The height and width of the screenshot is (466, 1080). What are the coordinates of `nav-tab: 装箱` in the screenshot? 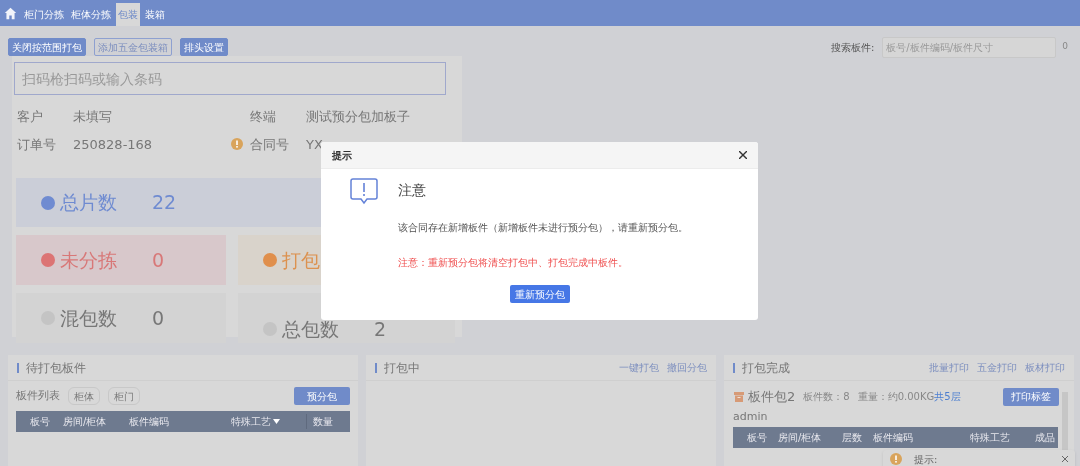 It's located at (155, 14).